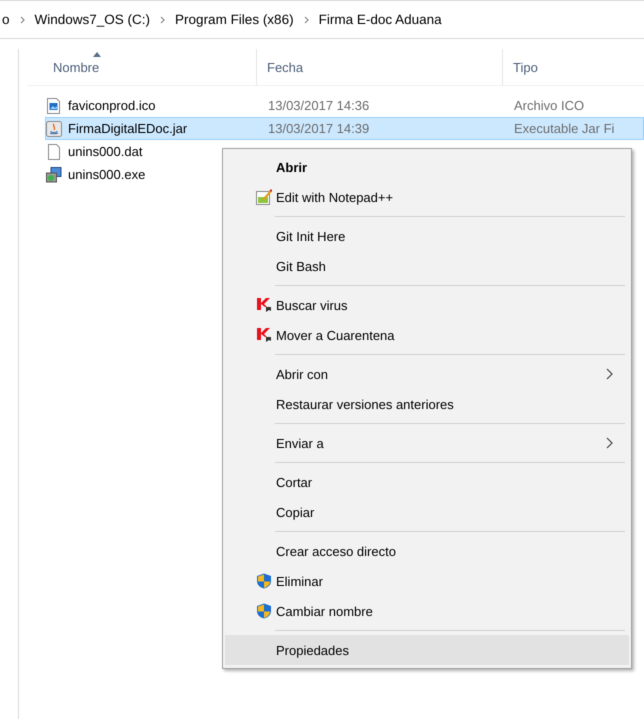 The height and width of the screenshot is (719, 644). I want to click on file-name: unins000.exe, so click(107, 174).